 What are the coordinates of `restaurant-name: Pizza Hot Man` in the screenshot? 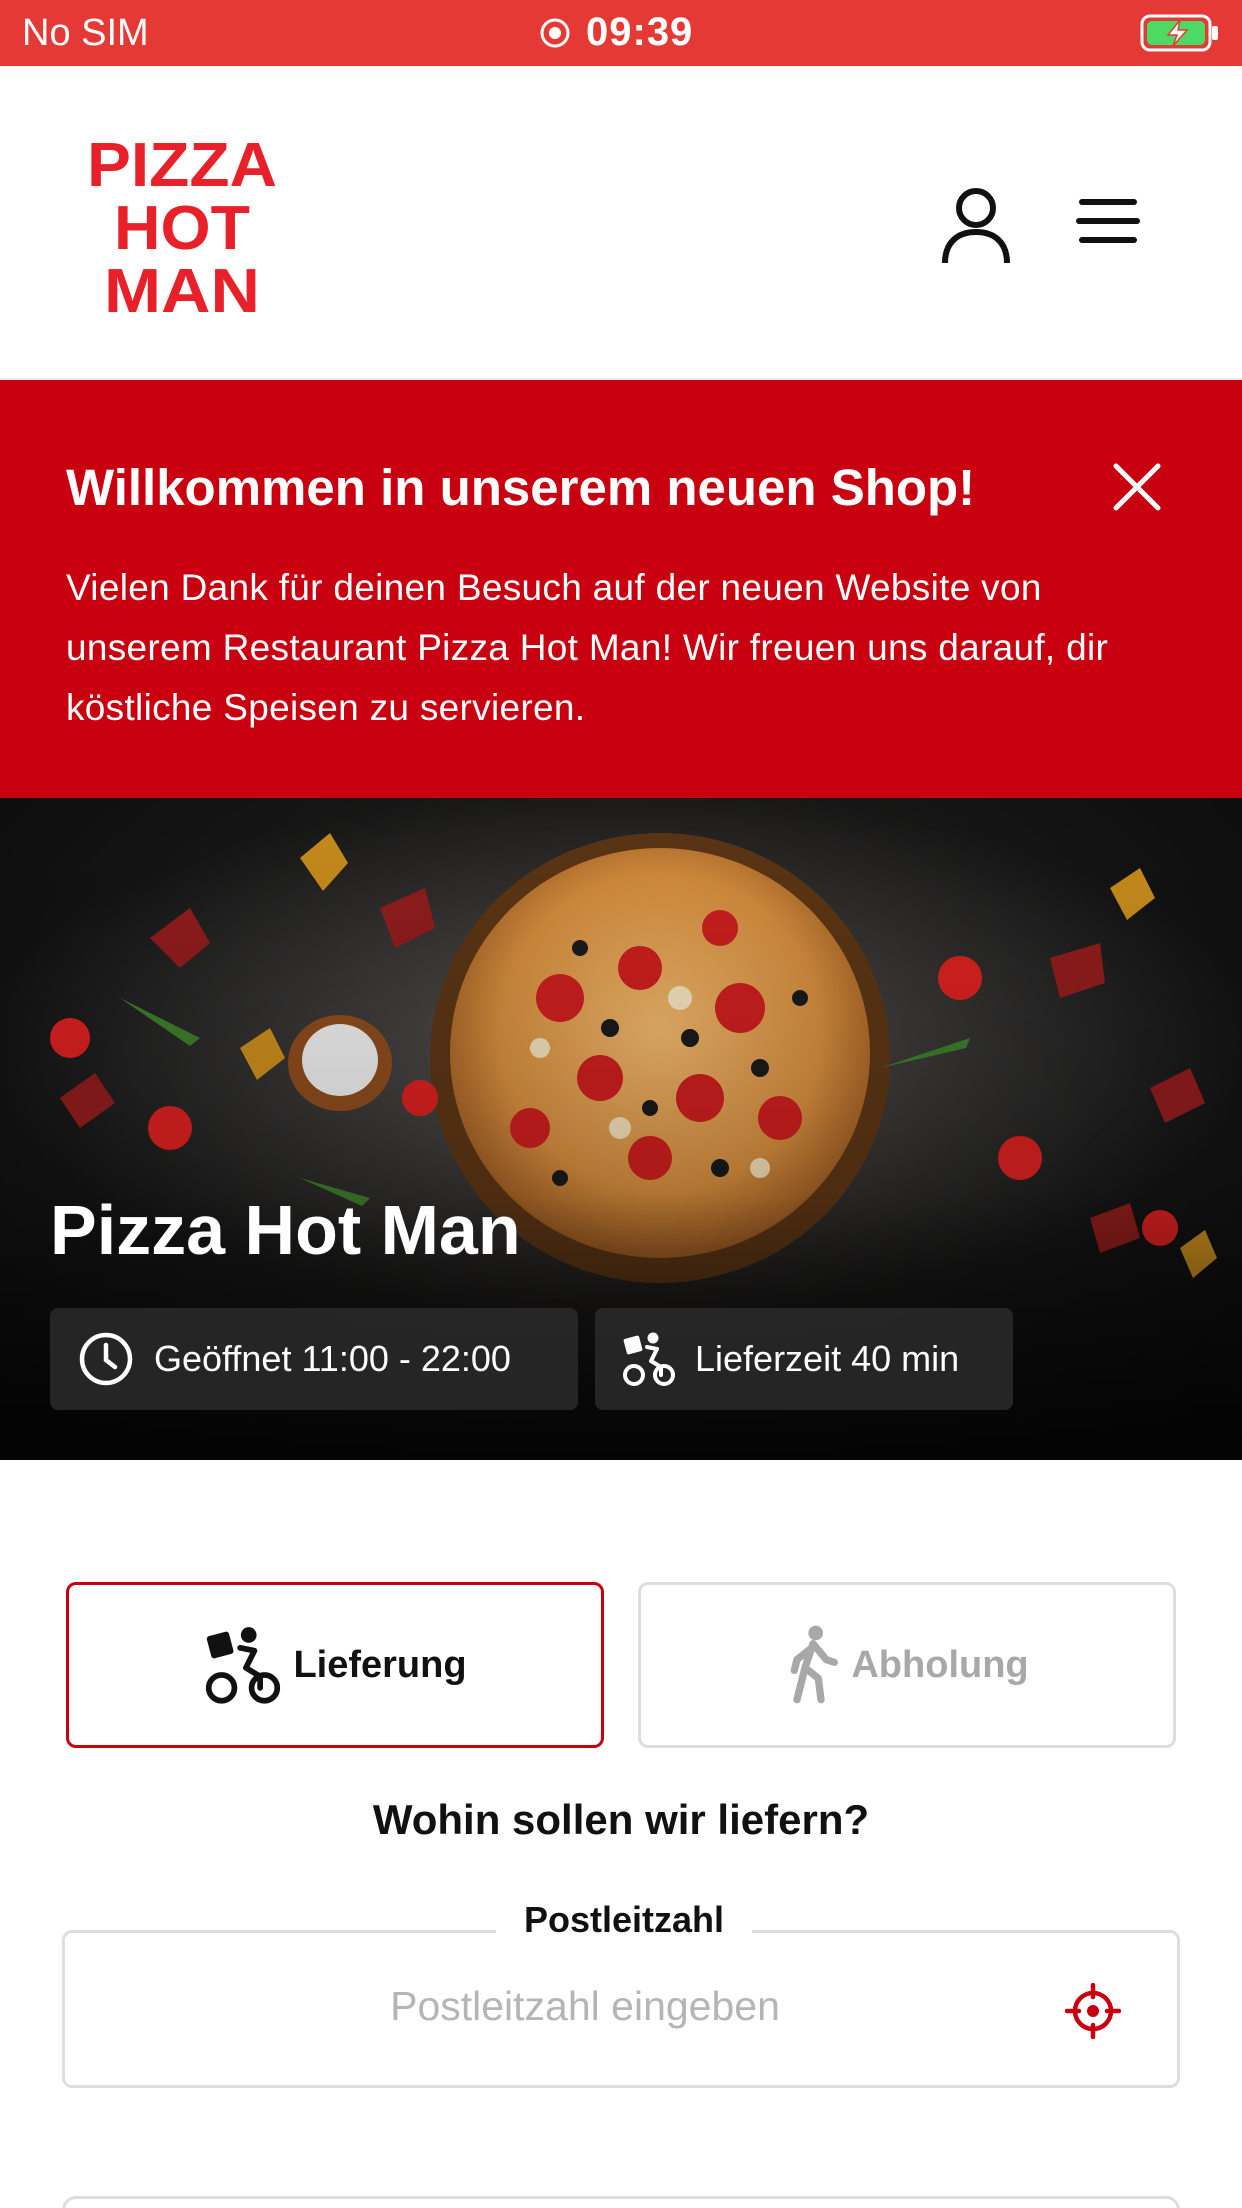 It's located at (285, 1230).